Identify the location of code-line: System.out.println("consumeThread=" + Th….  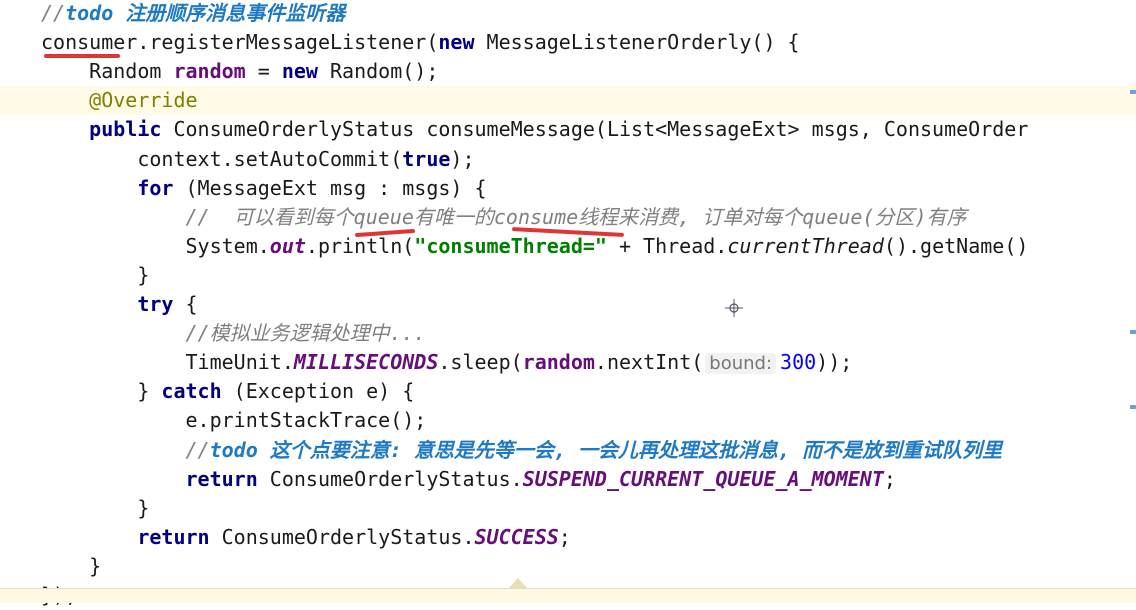
(568, 246).